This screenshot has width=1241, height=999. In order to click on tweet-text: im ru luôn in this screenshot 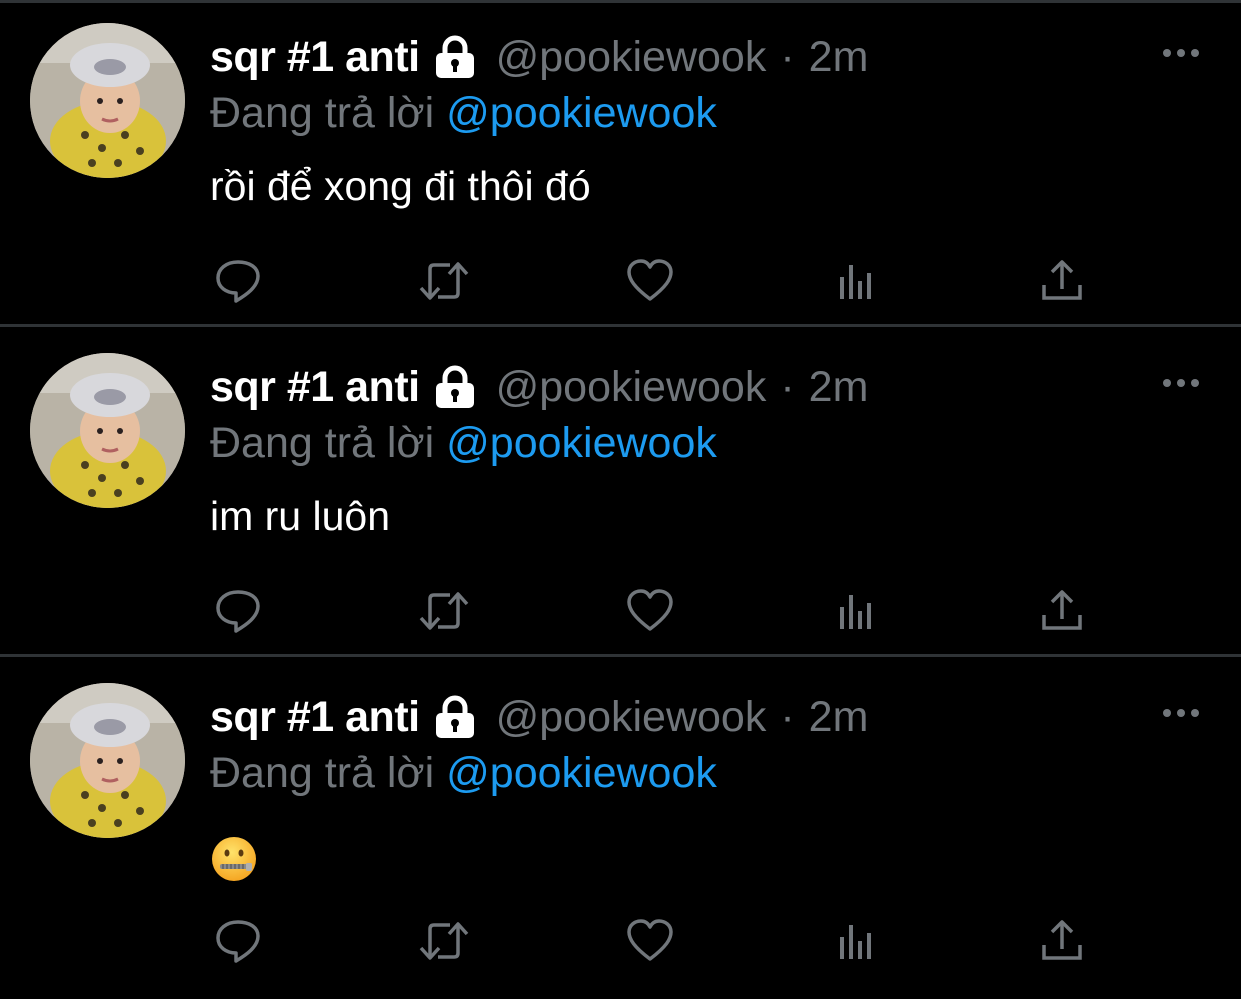, I will do `click(300, 516)`.